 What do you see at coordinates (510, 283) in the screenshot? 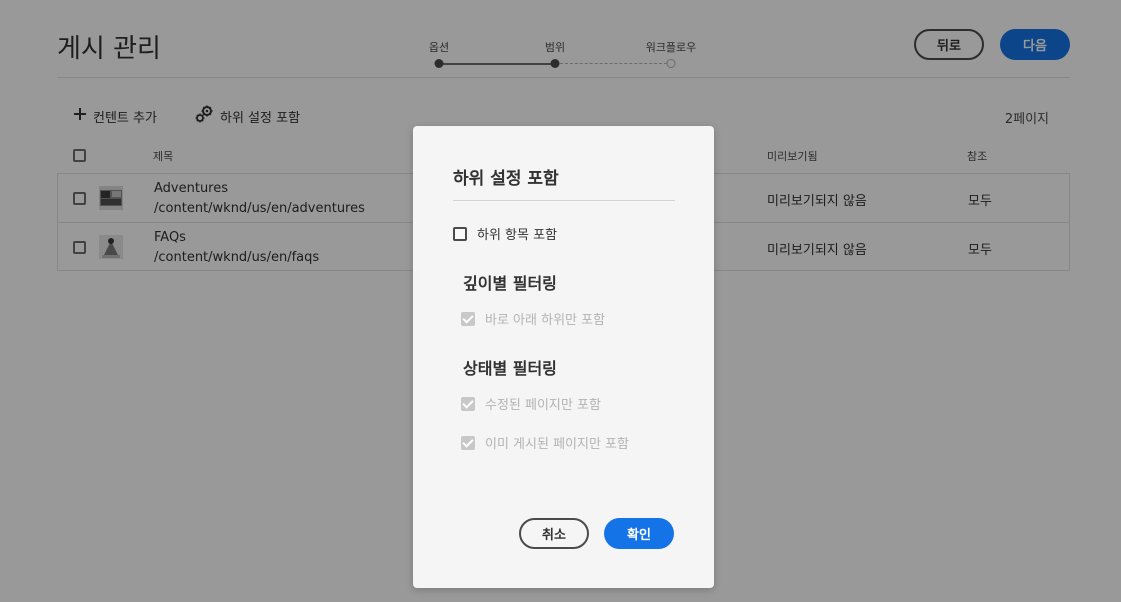
I see `depth-filter-heading: 깊이별 필터링` at bounding box center [510, 283].